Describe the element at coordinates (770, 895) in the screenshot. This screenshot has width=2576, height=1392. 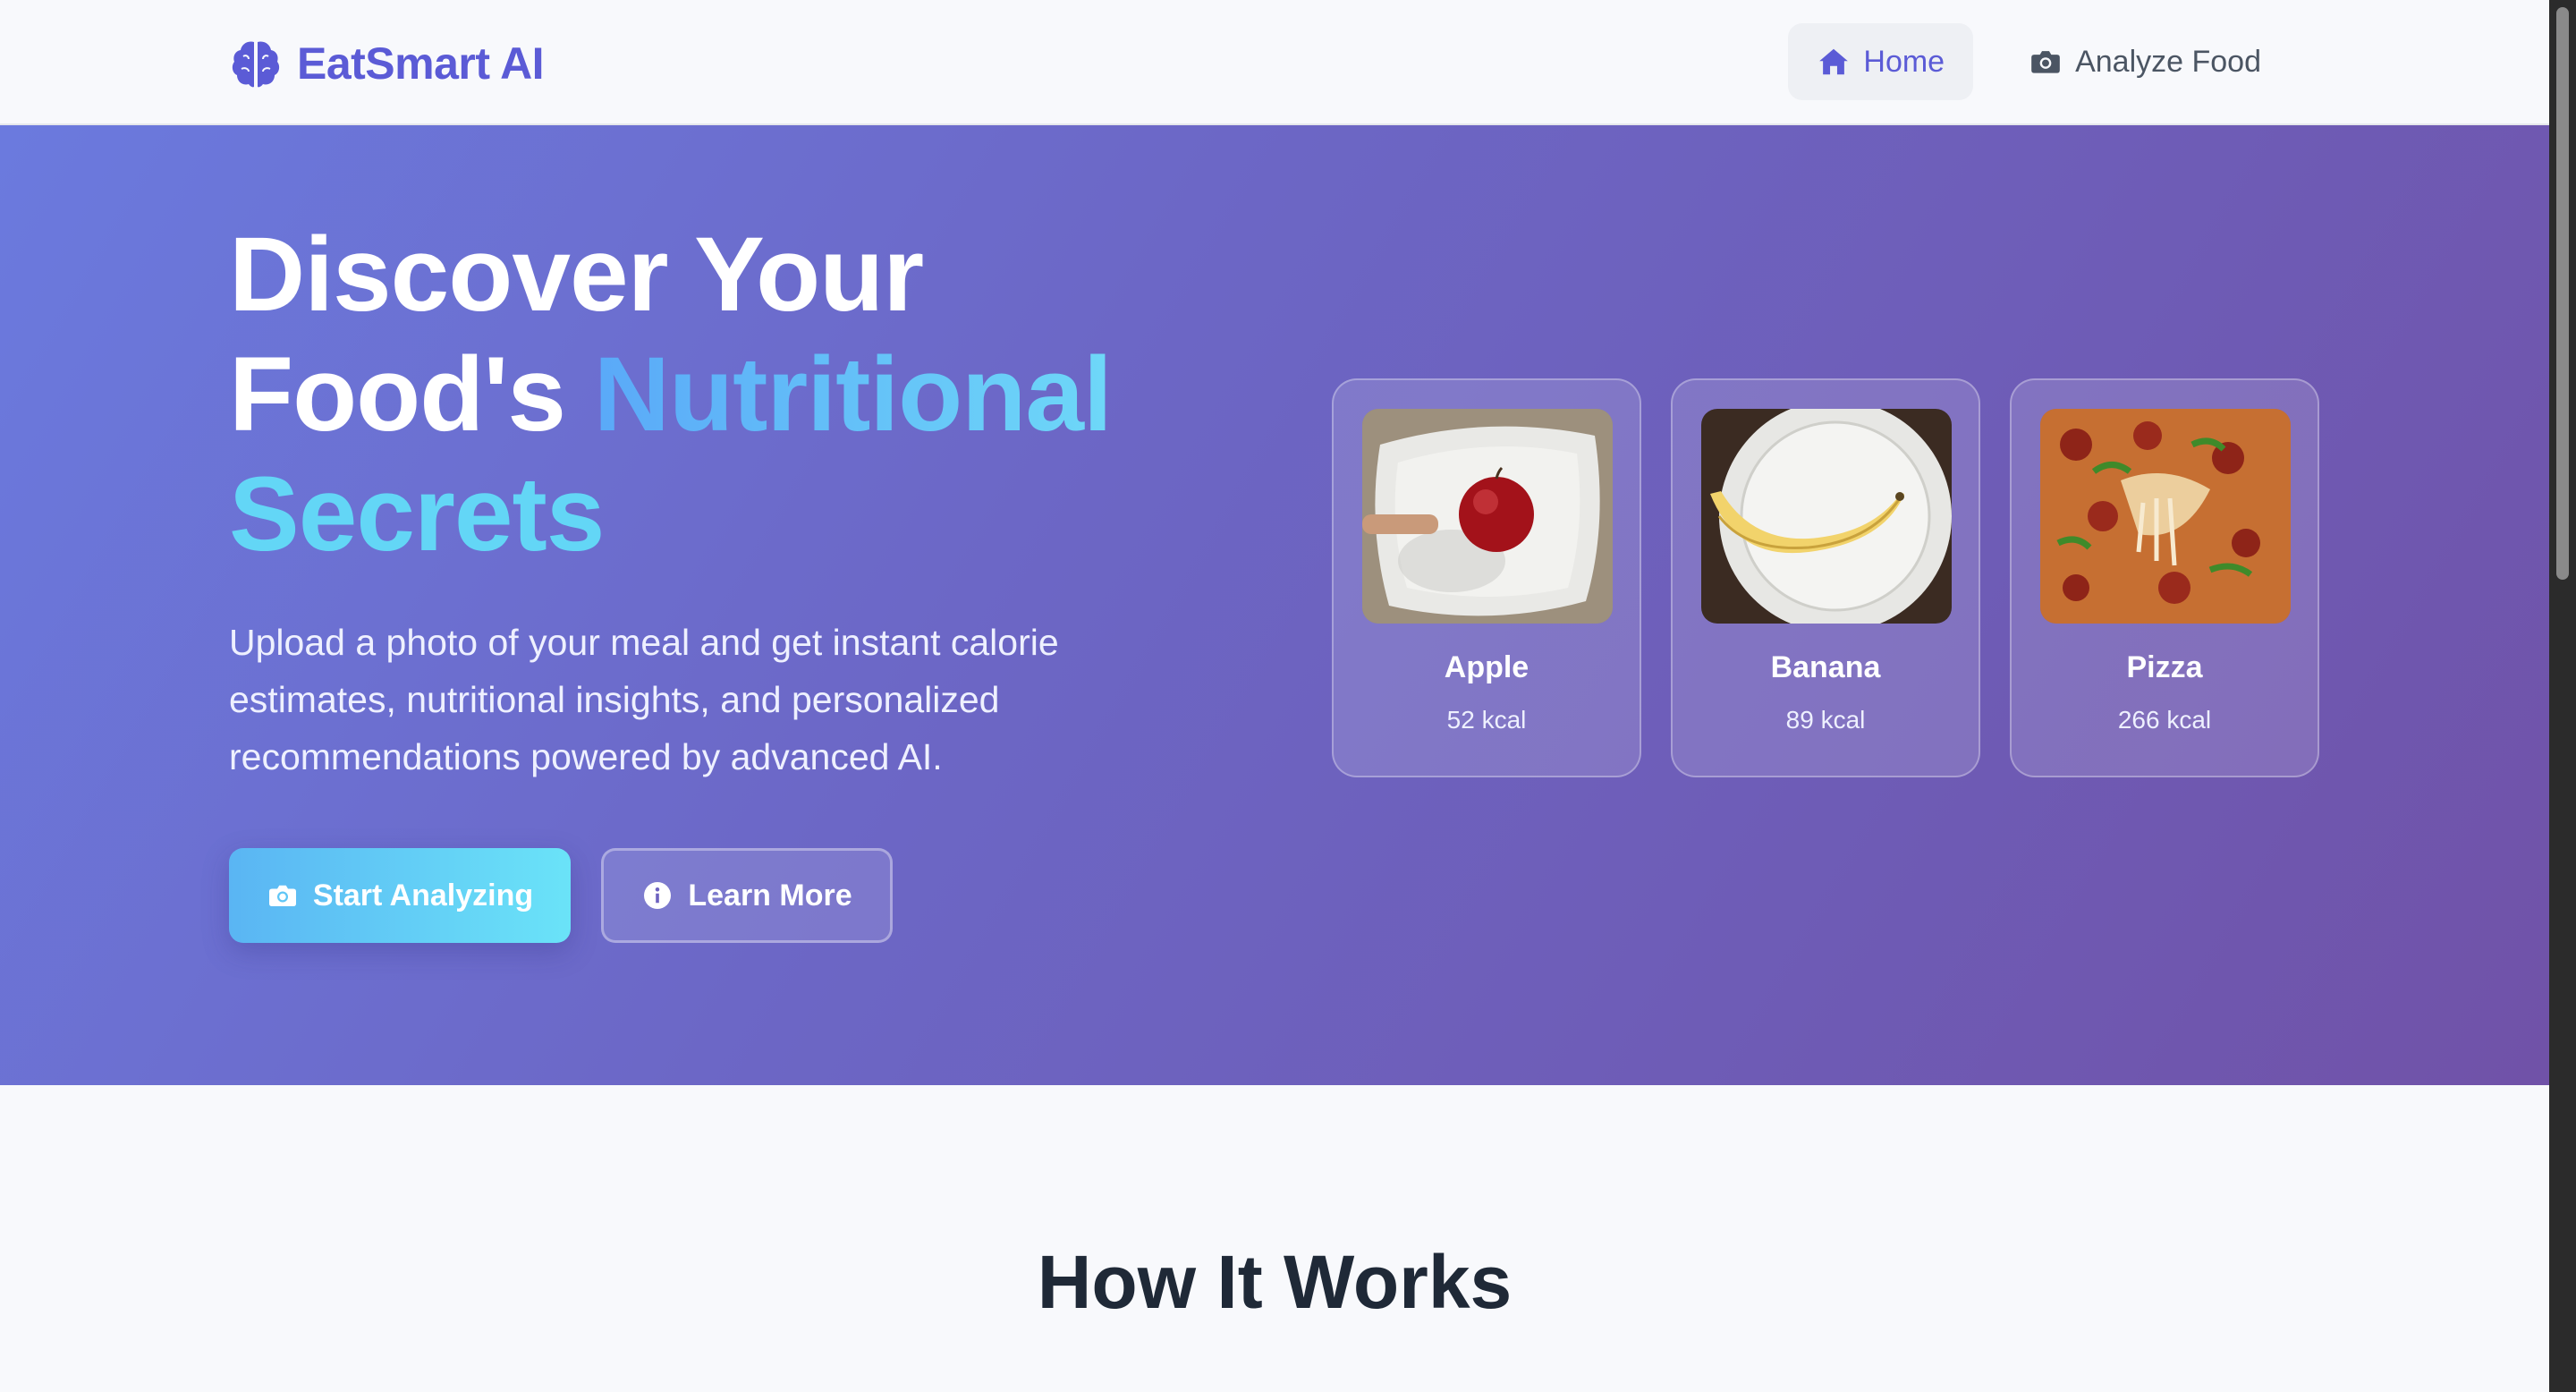
I see `learn-more-label: Learn More` at that location.